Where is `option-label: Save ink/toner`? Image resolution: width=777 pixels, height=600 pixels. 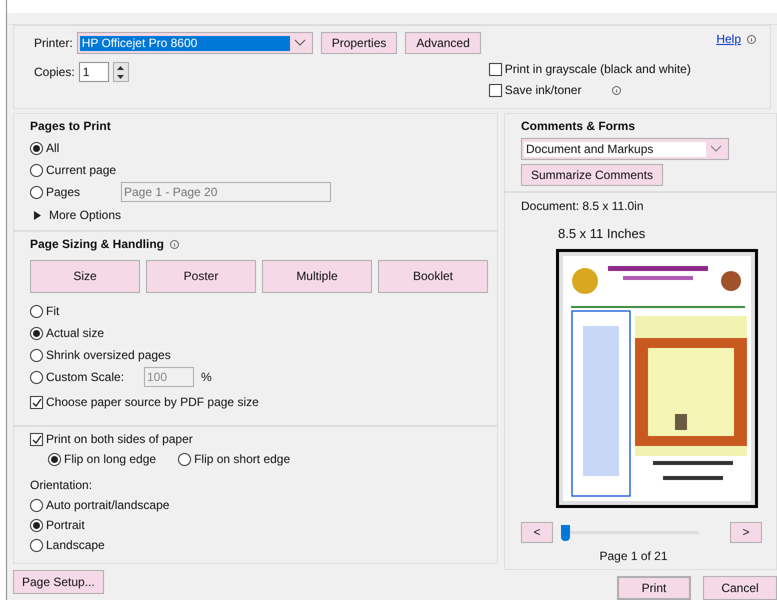
option-label: Save ink/toner is located at coordinates (543, 90).